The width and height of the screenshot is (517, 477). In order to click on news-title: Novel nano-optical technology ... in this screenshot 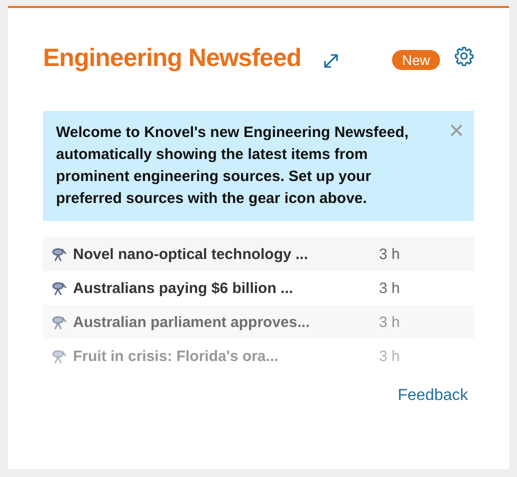, I will do `click(191, 254)`.